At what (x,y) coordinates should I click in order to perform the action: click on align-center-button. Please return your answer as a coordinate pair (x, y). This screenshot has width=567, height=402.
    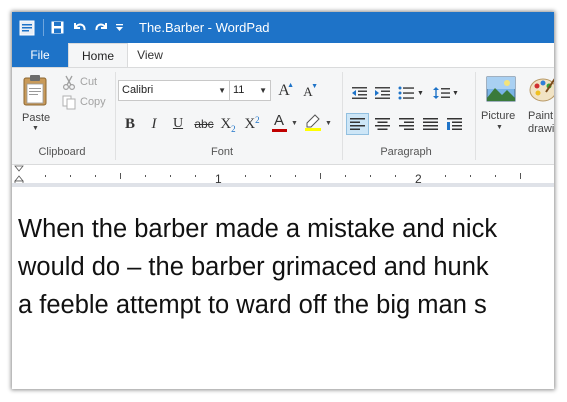
    Looking at the image, I should click on (382, 124).